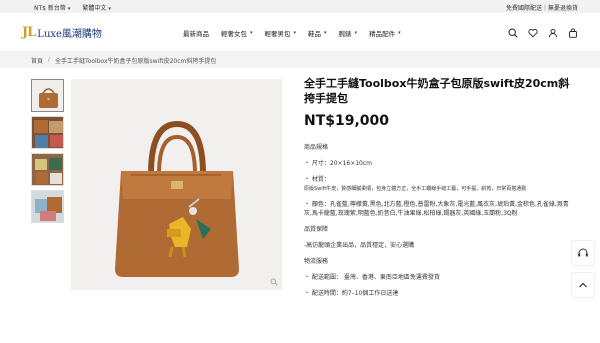 The height and width of the screenshot is (343, 600). What do you see at coordinates (552, 32) in the screenshot?
I see `user-icon` at bounding box center [552, 32].